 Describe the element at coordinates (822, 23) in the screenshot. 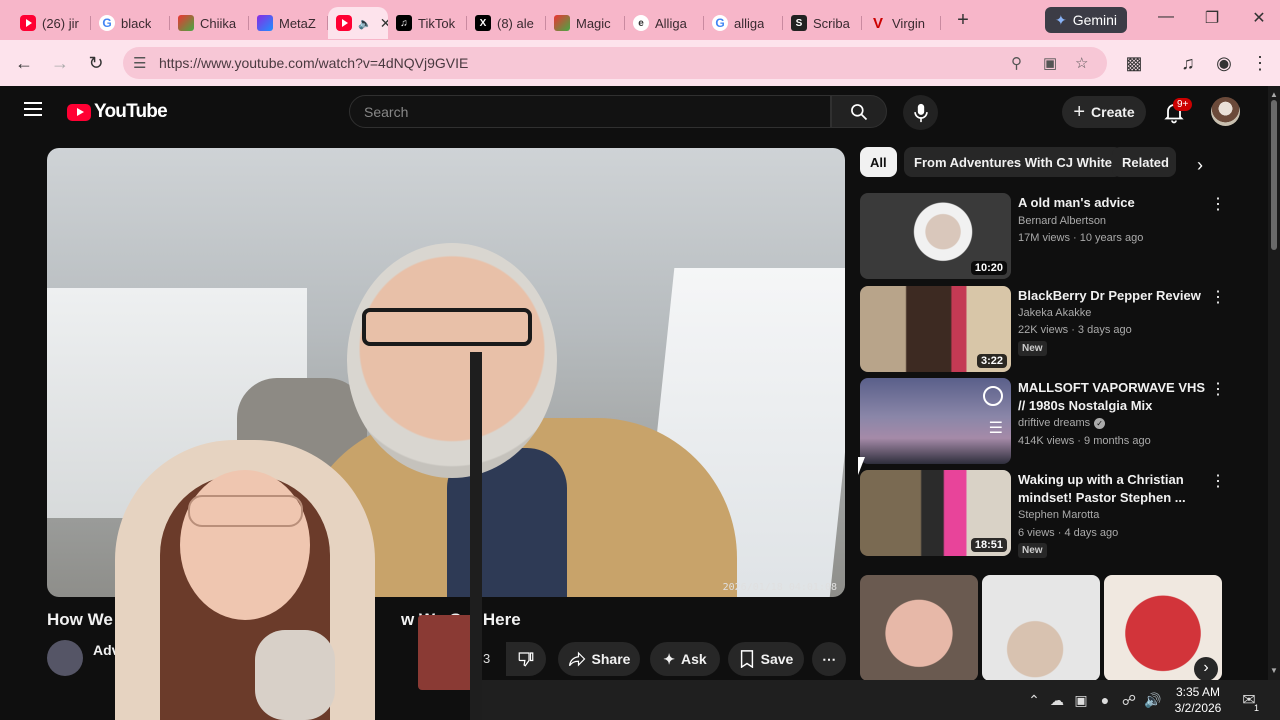

I see `browser-tab: S Scriba` at that location.